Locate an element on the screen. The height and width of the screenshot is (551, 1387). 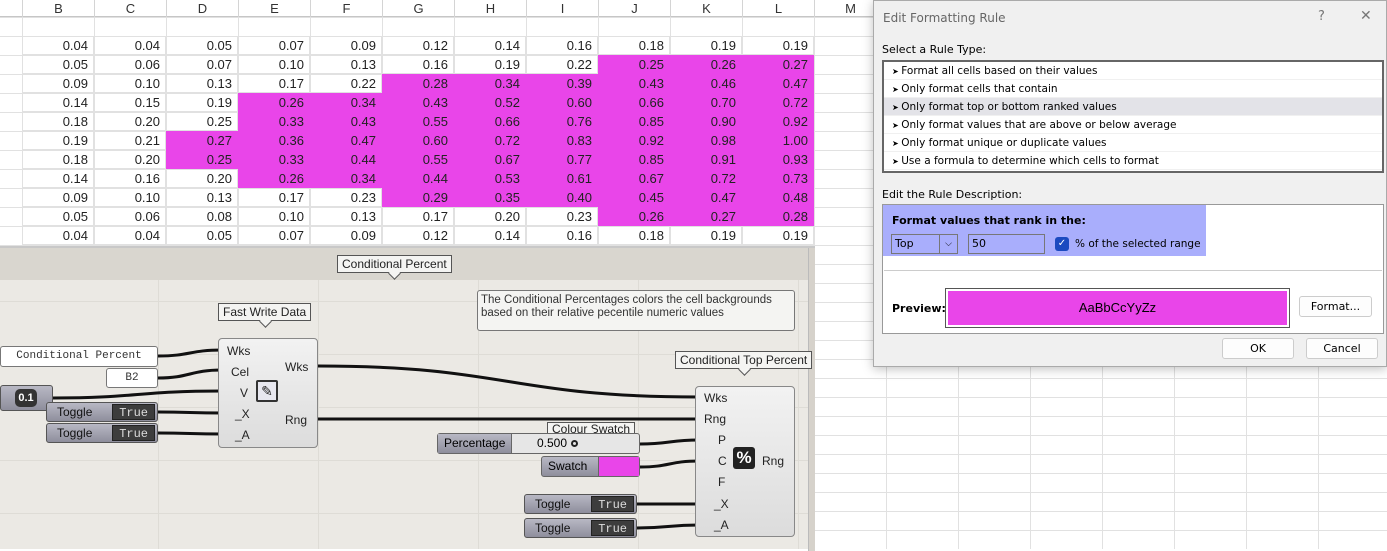
input-cel: Cel is located at coordinates (240, 372).